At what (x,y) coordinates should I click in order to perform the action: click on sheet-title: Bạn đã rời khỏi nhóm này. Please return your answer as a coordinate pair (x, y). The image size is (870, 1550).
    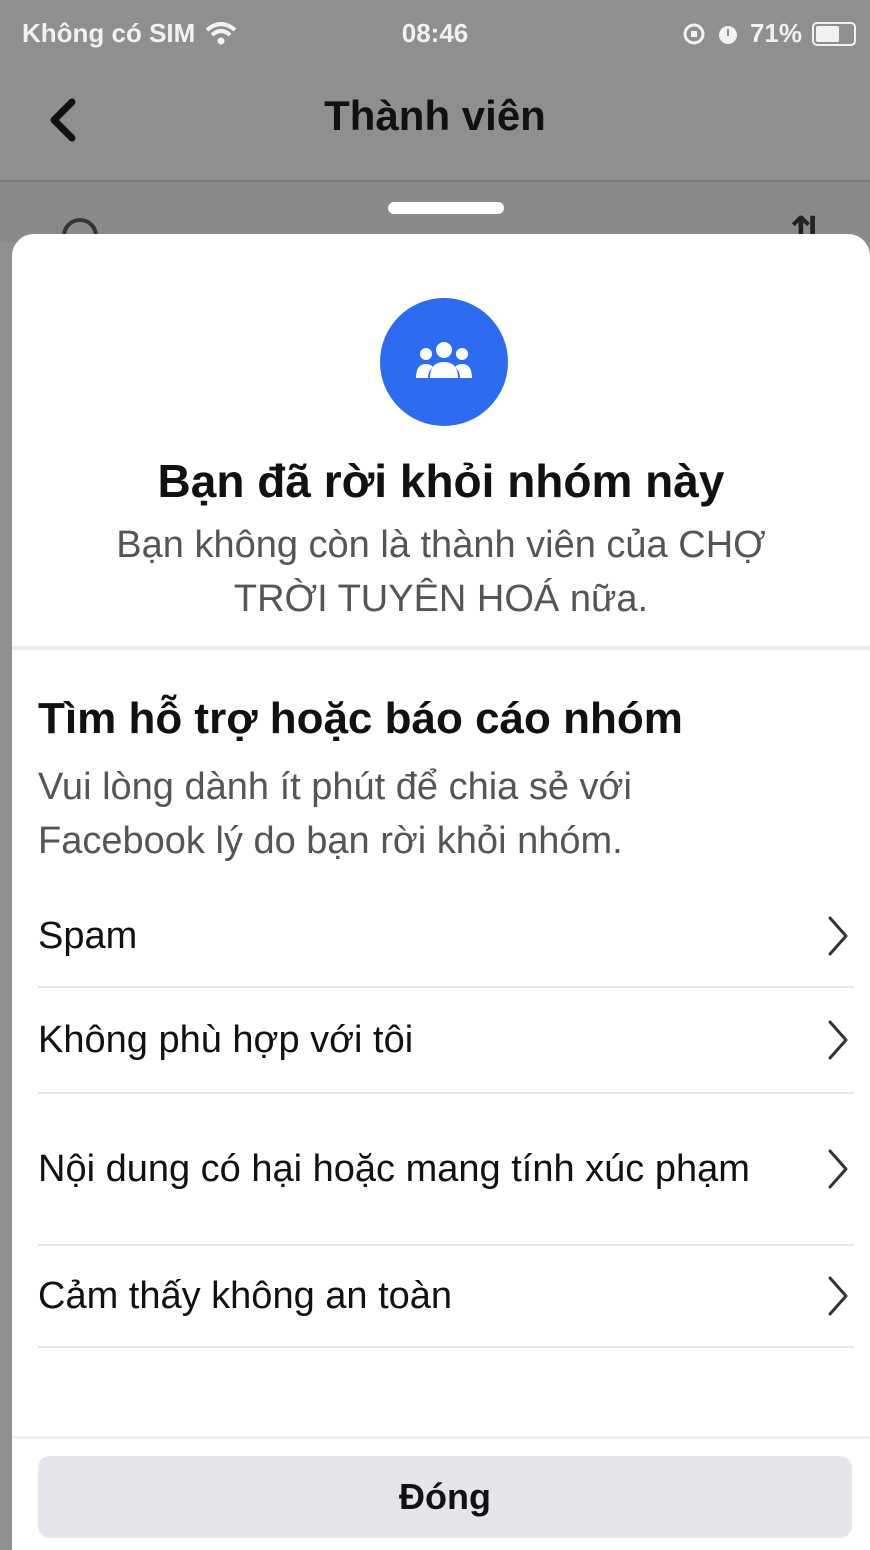
    Looking at the image, I should click on (441, 481).